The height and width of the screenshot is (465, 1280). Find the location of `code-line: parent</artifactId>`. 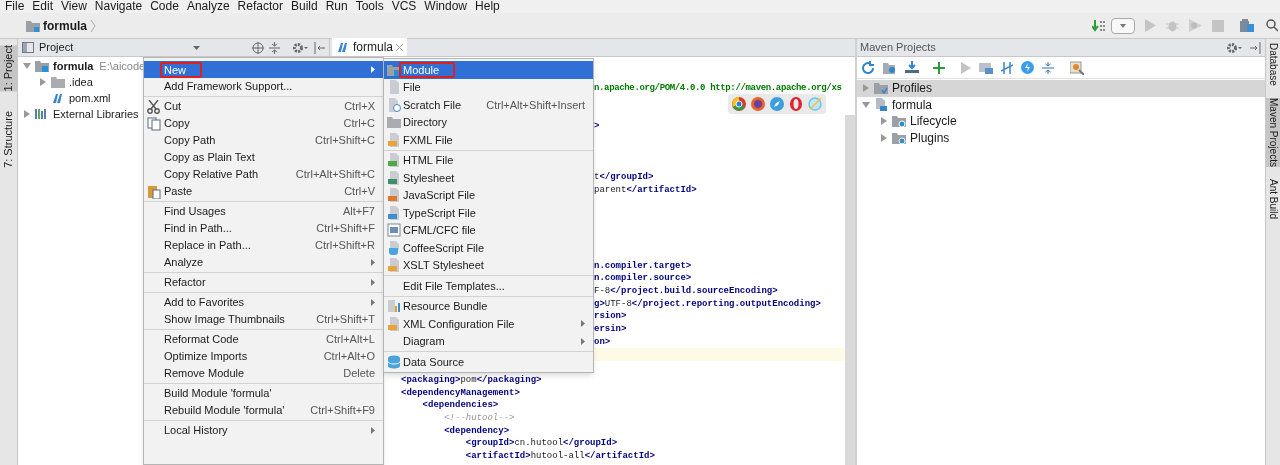

code-line: parent</artifactId> is located at coordinates (645, 190).